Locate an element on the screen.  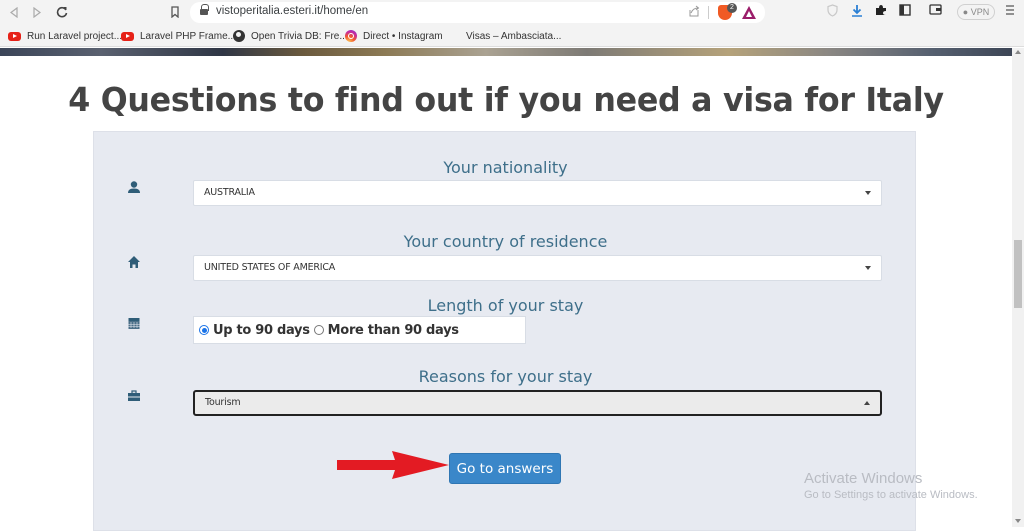
browser-toolbar: vistoperitalia.esteri.it/home/en 2 ● VPN is located at coordinates (512, 12).